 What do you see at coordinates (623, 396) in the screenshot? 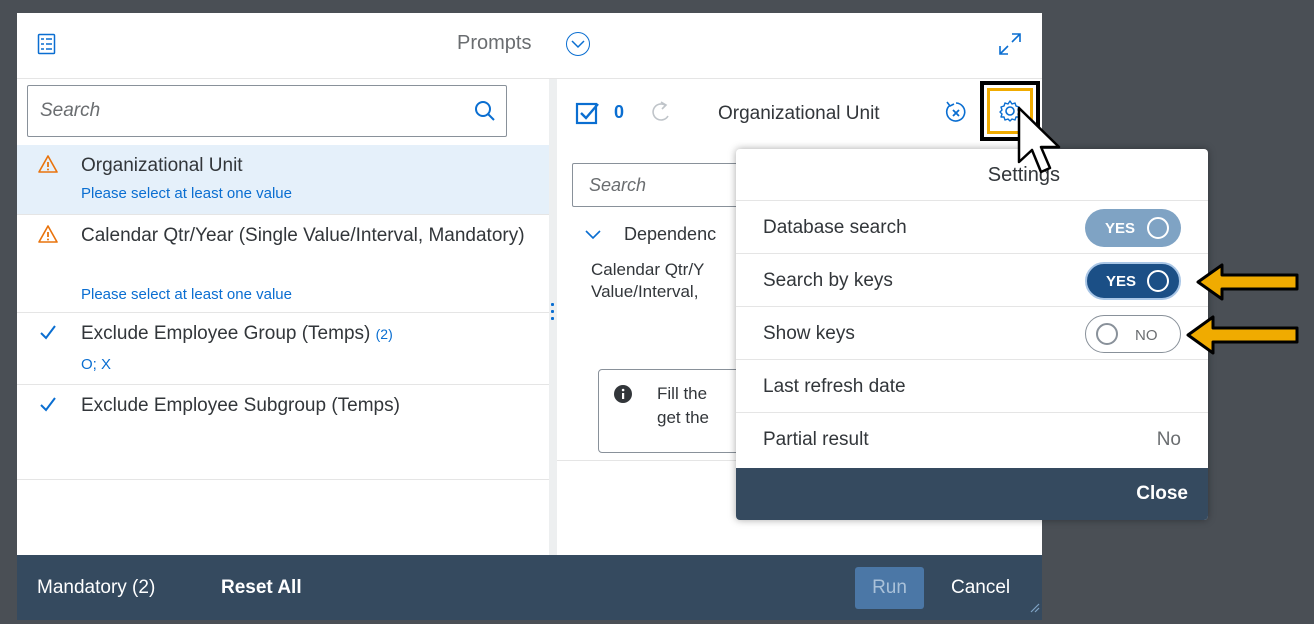
I see `info-icon` at bounding box center [623, 396].